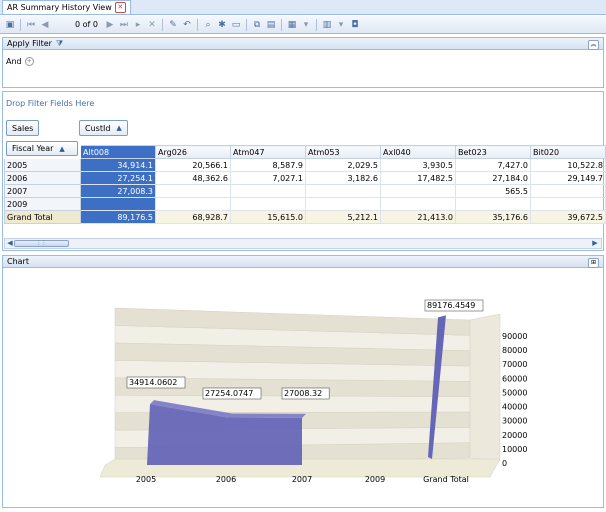  What do you see at coordinates (303, 243) in the screenshot?
I see `horizontal-scrollbar` at bounding box center [303, 243].